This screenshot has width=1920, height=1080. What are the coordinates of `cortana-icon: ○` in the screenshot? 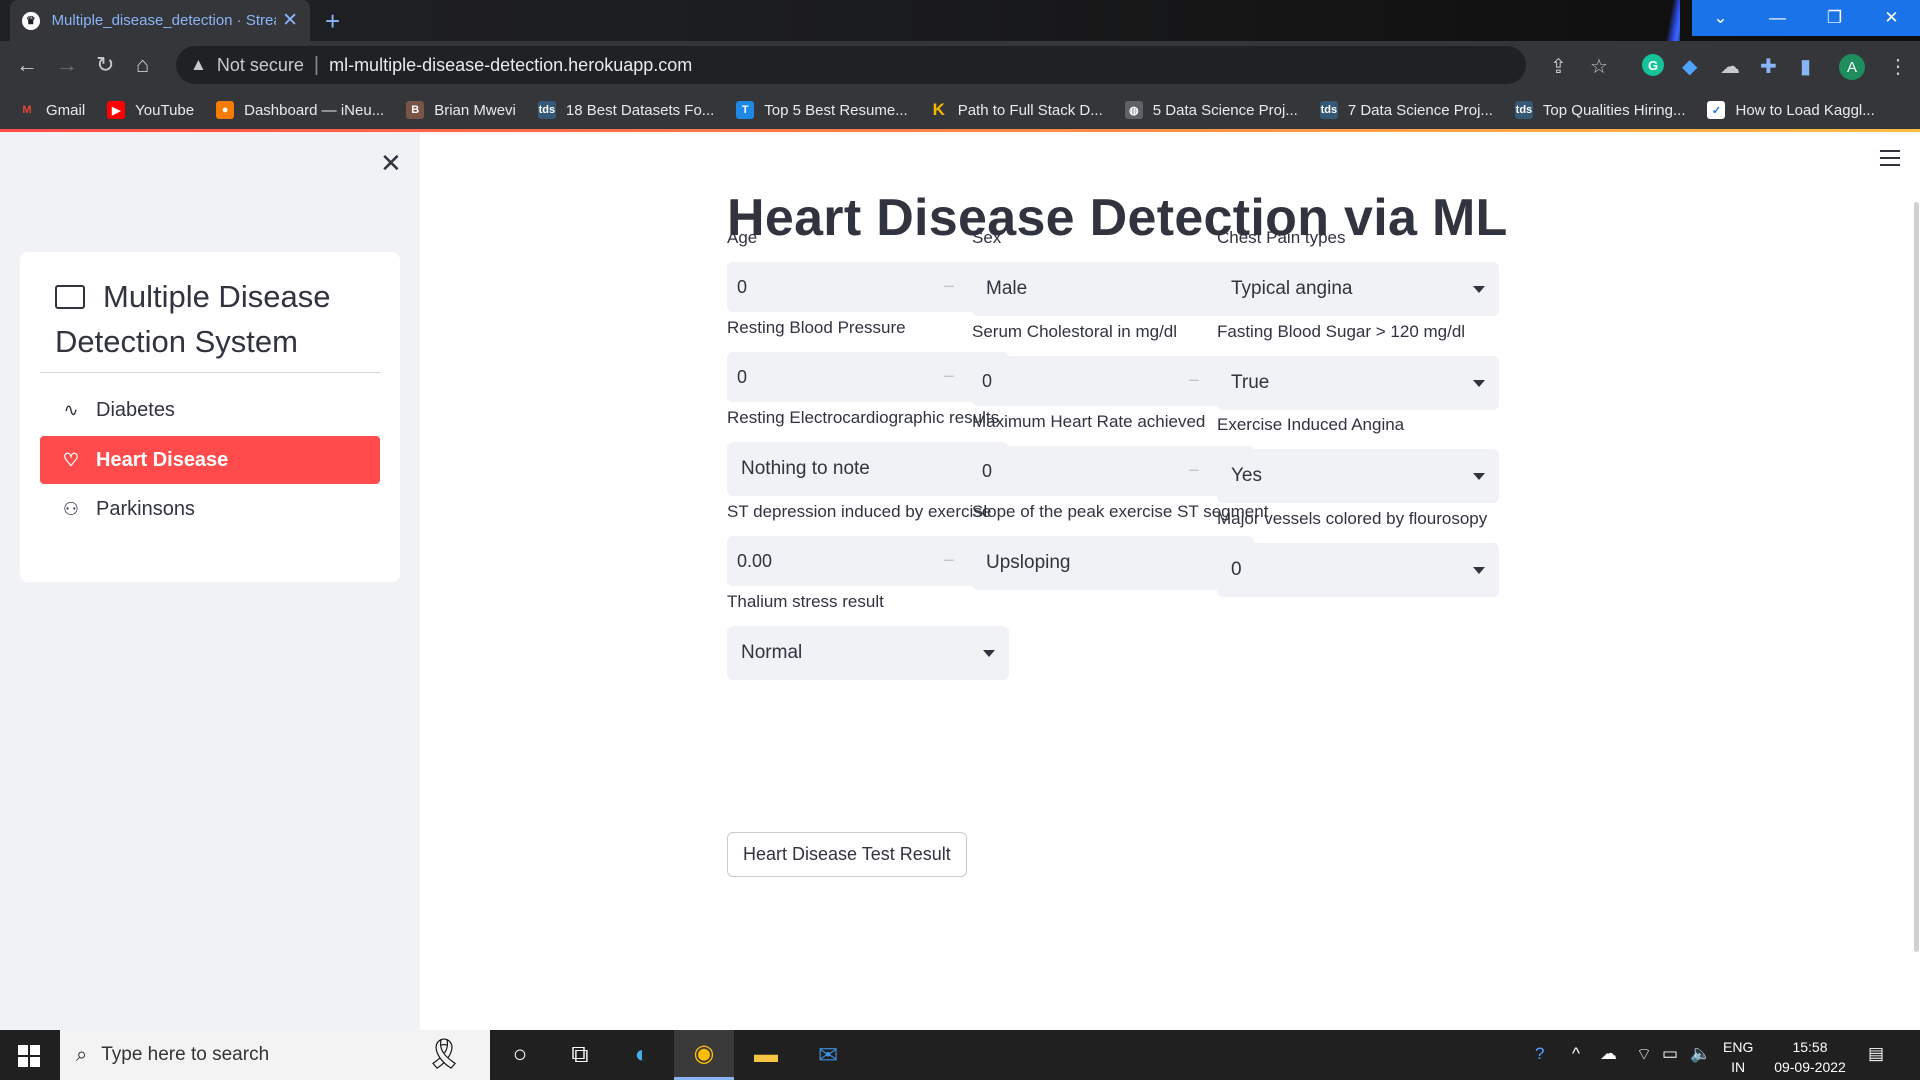 It's located at (520, 1055).